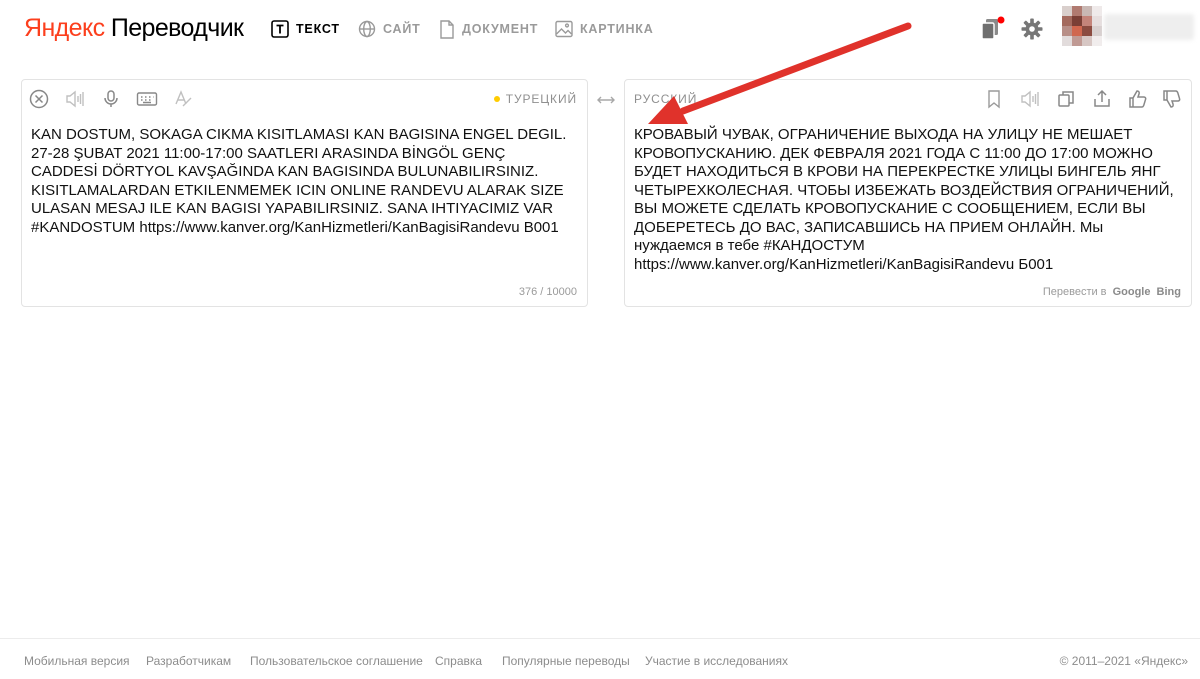 The height and width of the screenshot is (679, 1200). What do you see at coordinates (458, 661) in the screenshot?
I see `footer-link-help: Справка` at bounding box center [458, 661].